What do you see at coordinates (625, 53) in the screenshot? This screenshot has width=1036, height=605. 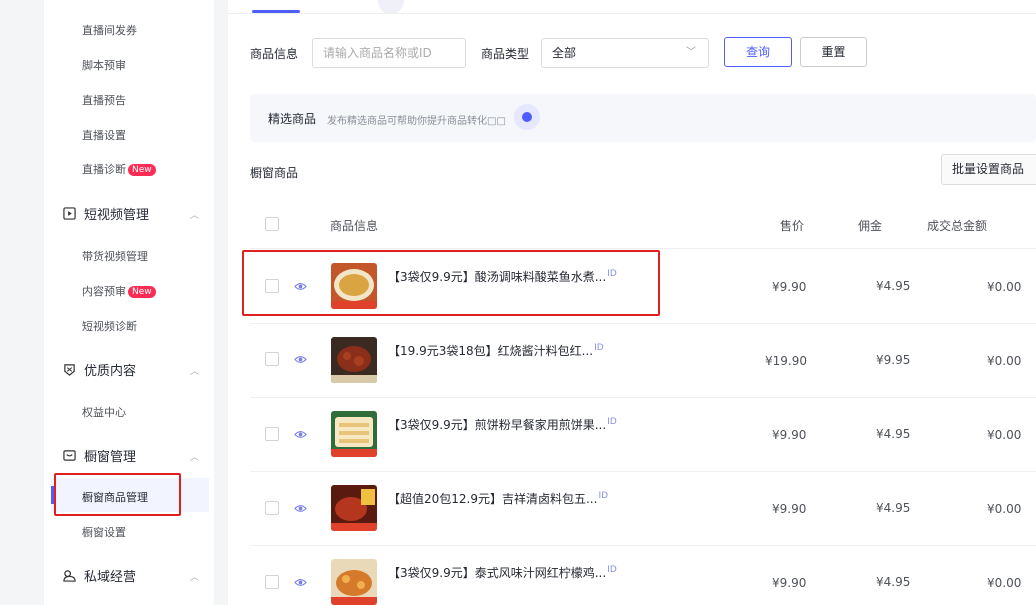 I see `product-type-select: 全部 ﹀` at bounding box center [625, 53].